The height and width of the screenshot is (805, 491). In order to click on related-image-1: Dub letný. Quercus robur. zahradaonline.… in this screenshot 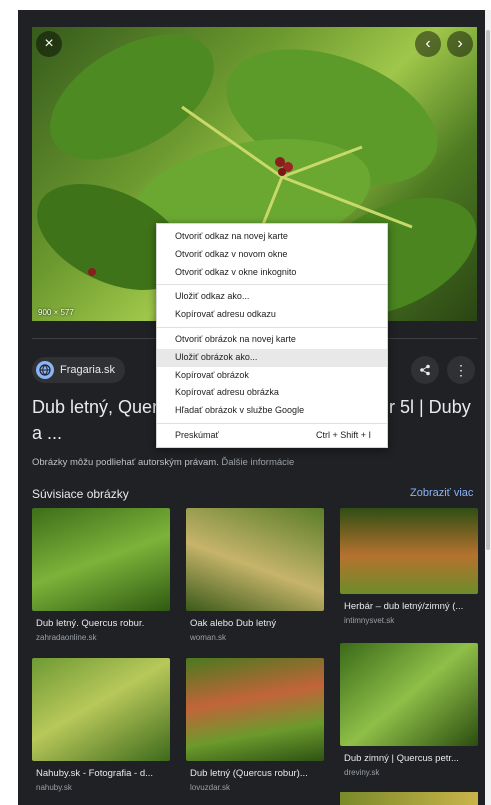, I will do `click(101, 578)`.